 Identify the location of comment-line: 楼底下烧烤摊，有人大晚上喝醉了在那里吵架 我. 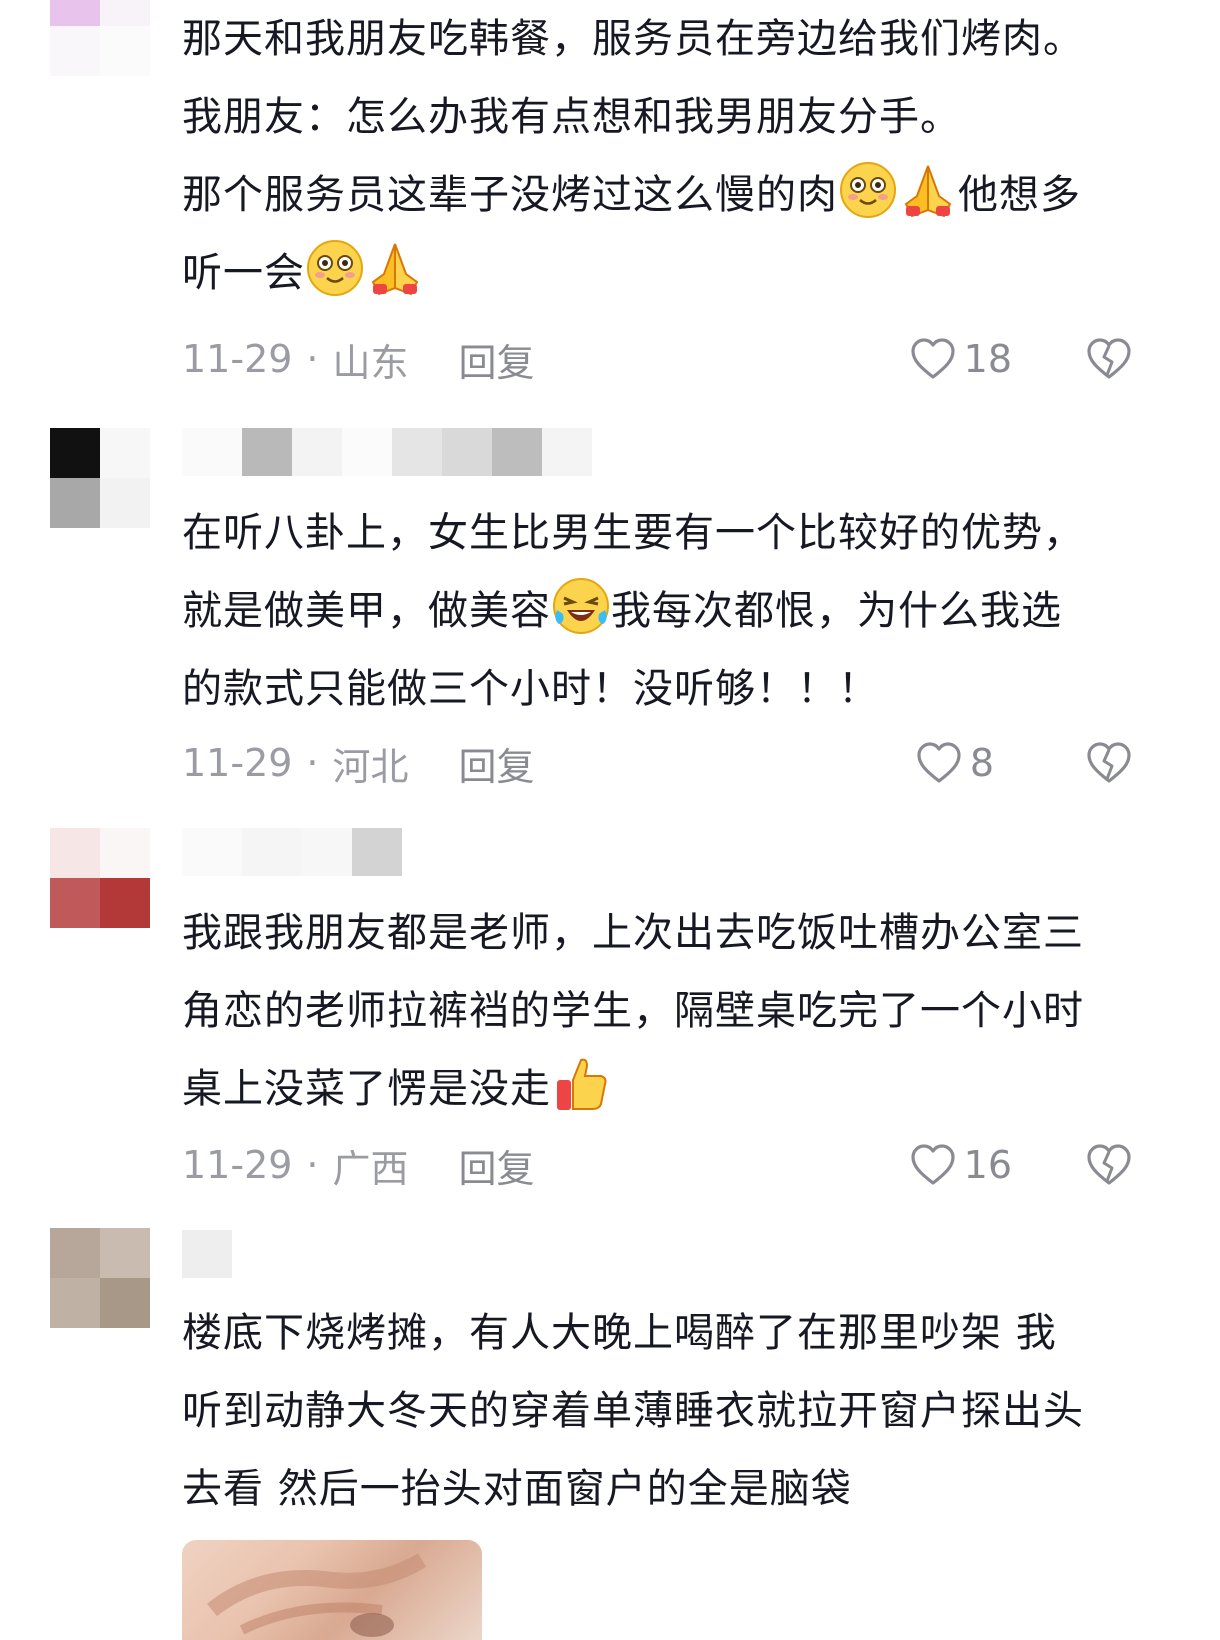
(619, 1333).